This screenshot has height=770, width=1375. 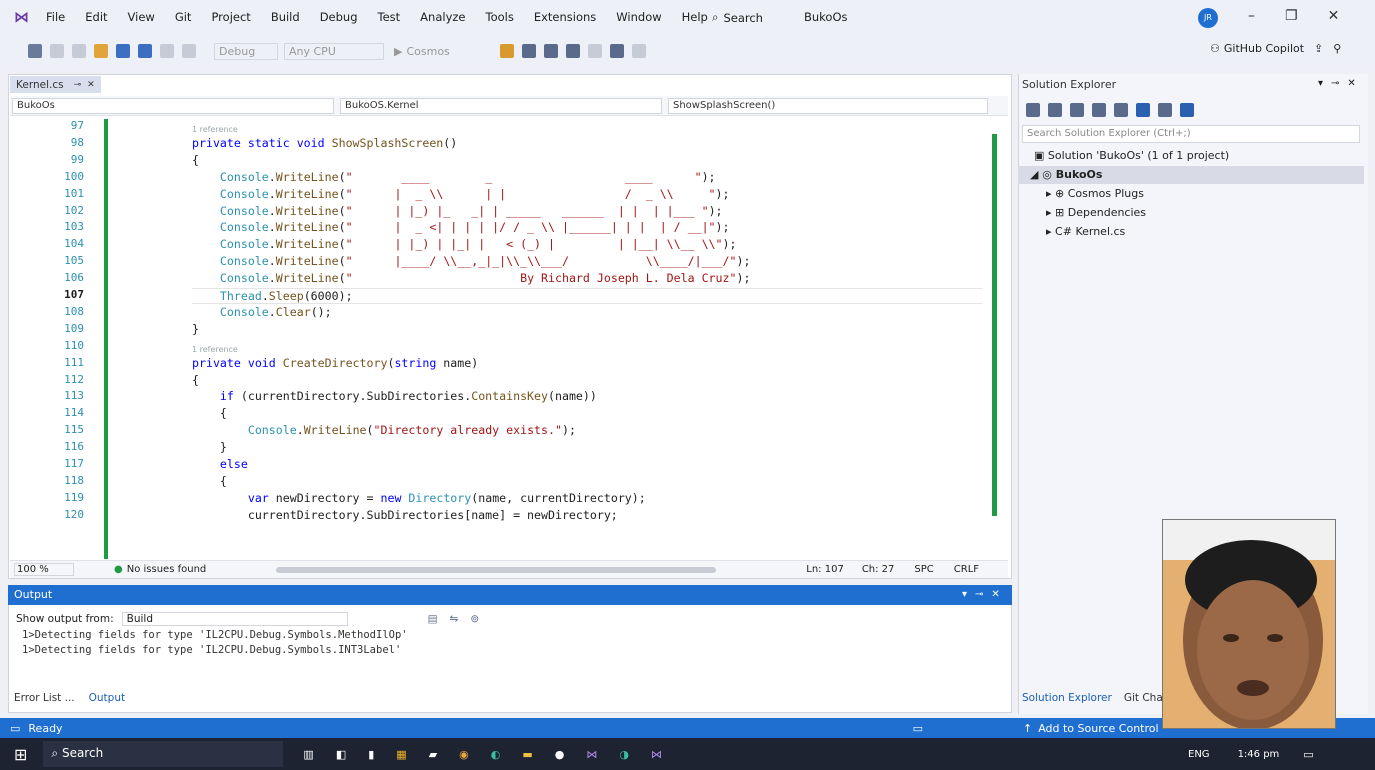 I want to click on menu-item-analyze: Analyze, so click(x=442, y=17).